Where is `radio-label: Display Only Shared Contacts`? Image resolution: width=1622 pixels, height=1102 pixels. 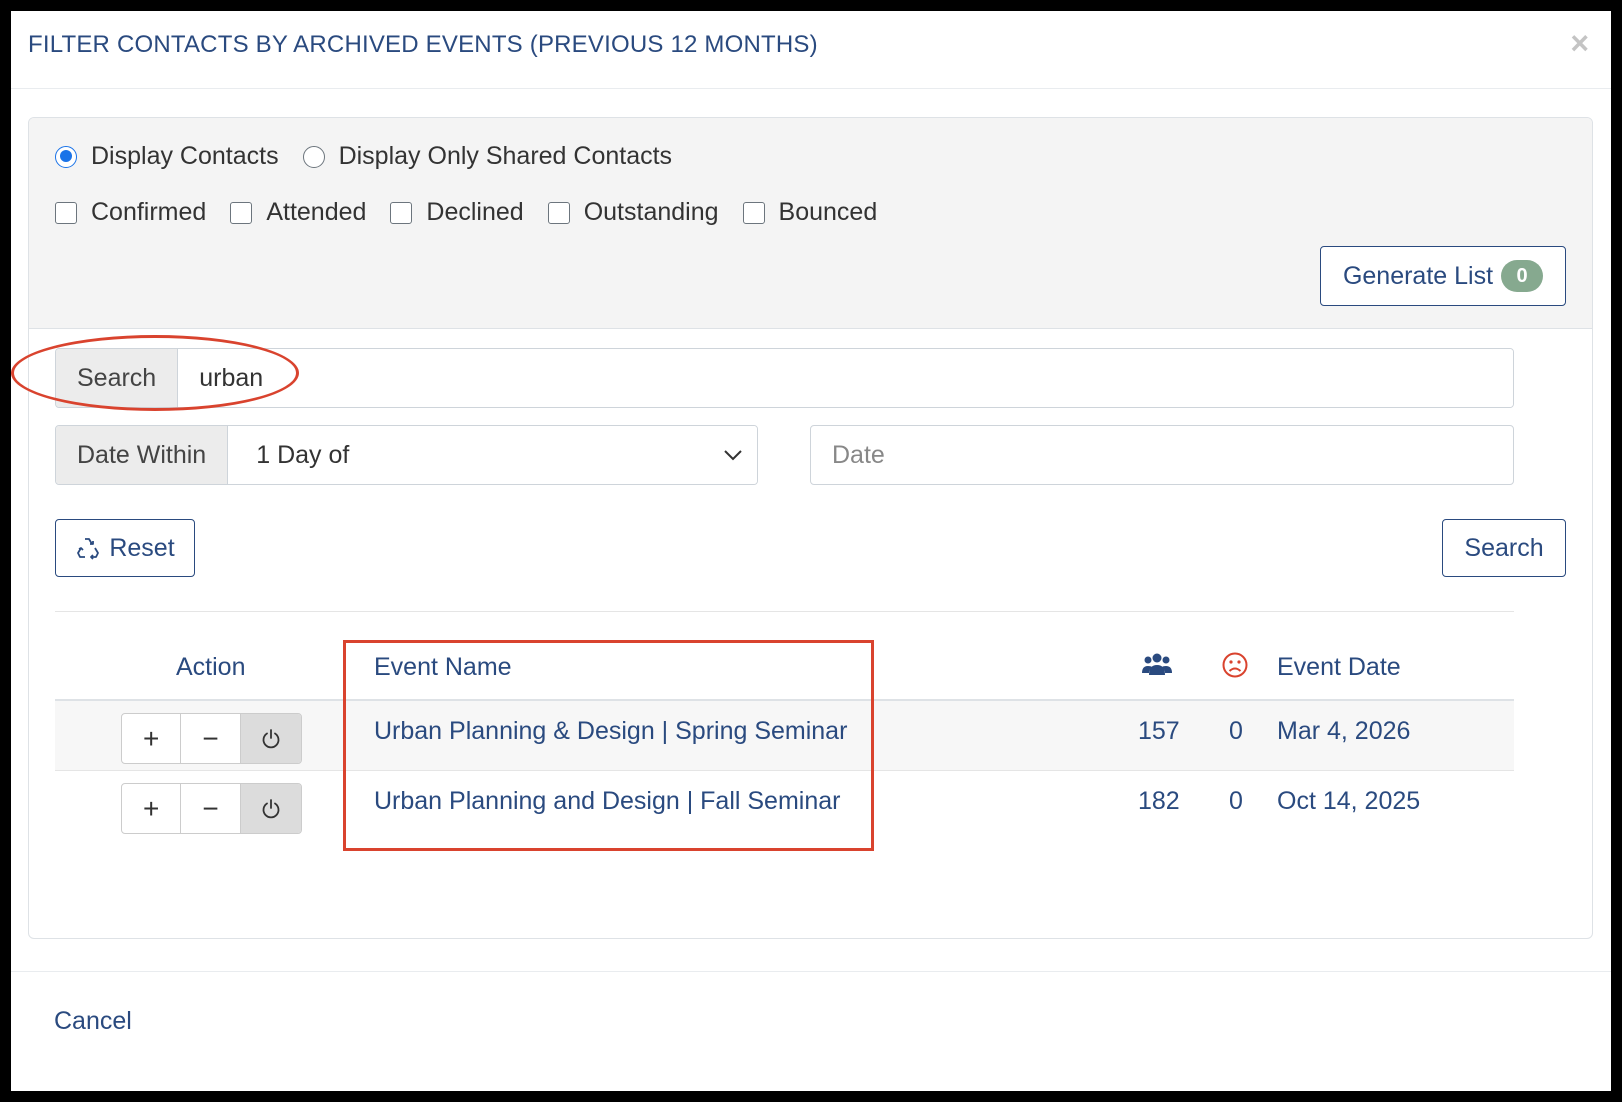
radio-label: Display Only Shared Contacts is located at coordinates (505, 156).